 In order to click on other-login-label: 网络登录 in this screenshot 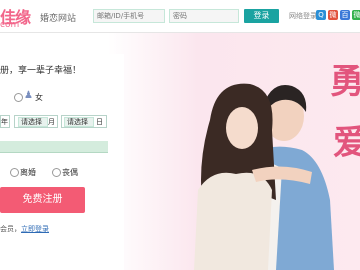, I will do `click(303, 16)`.